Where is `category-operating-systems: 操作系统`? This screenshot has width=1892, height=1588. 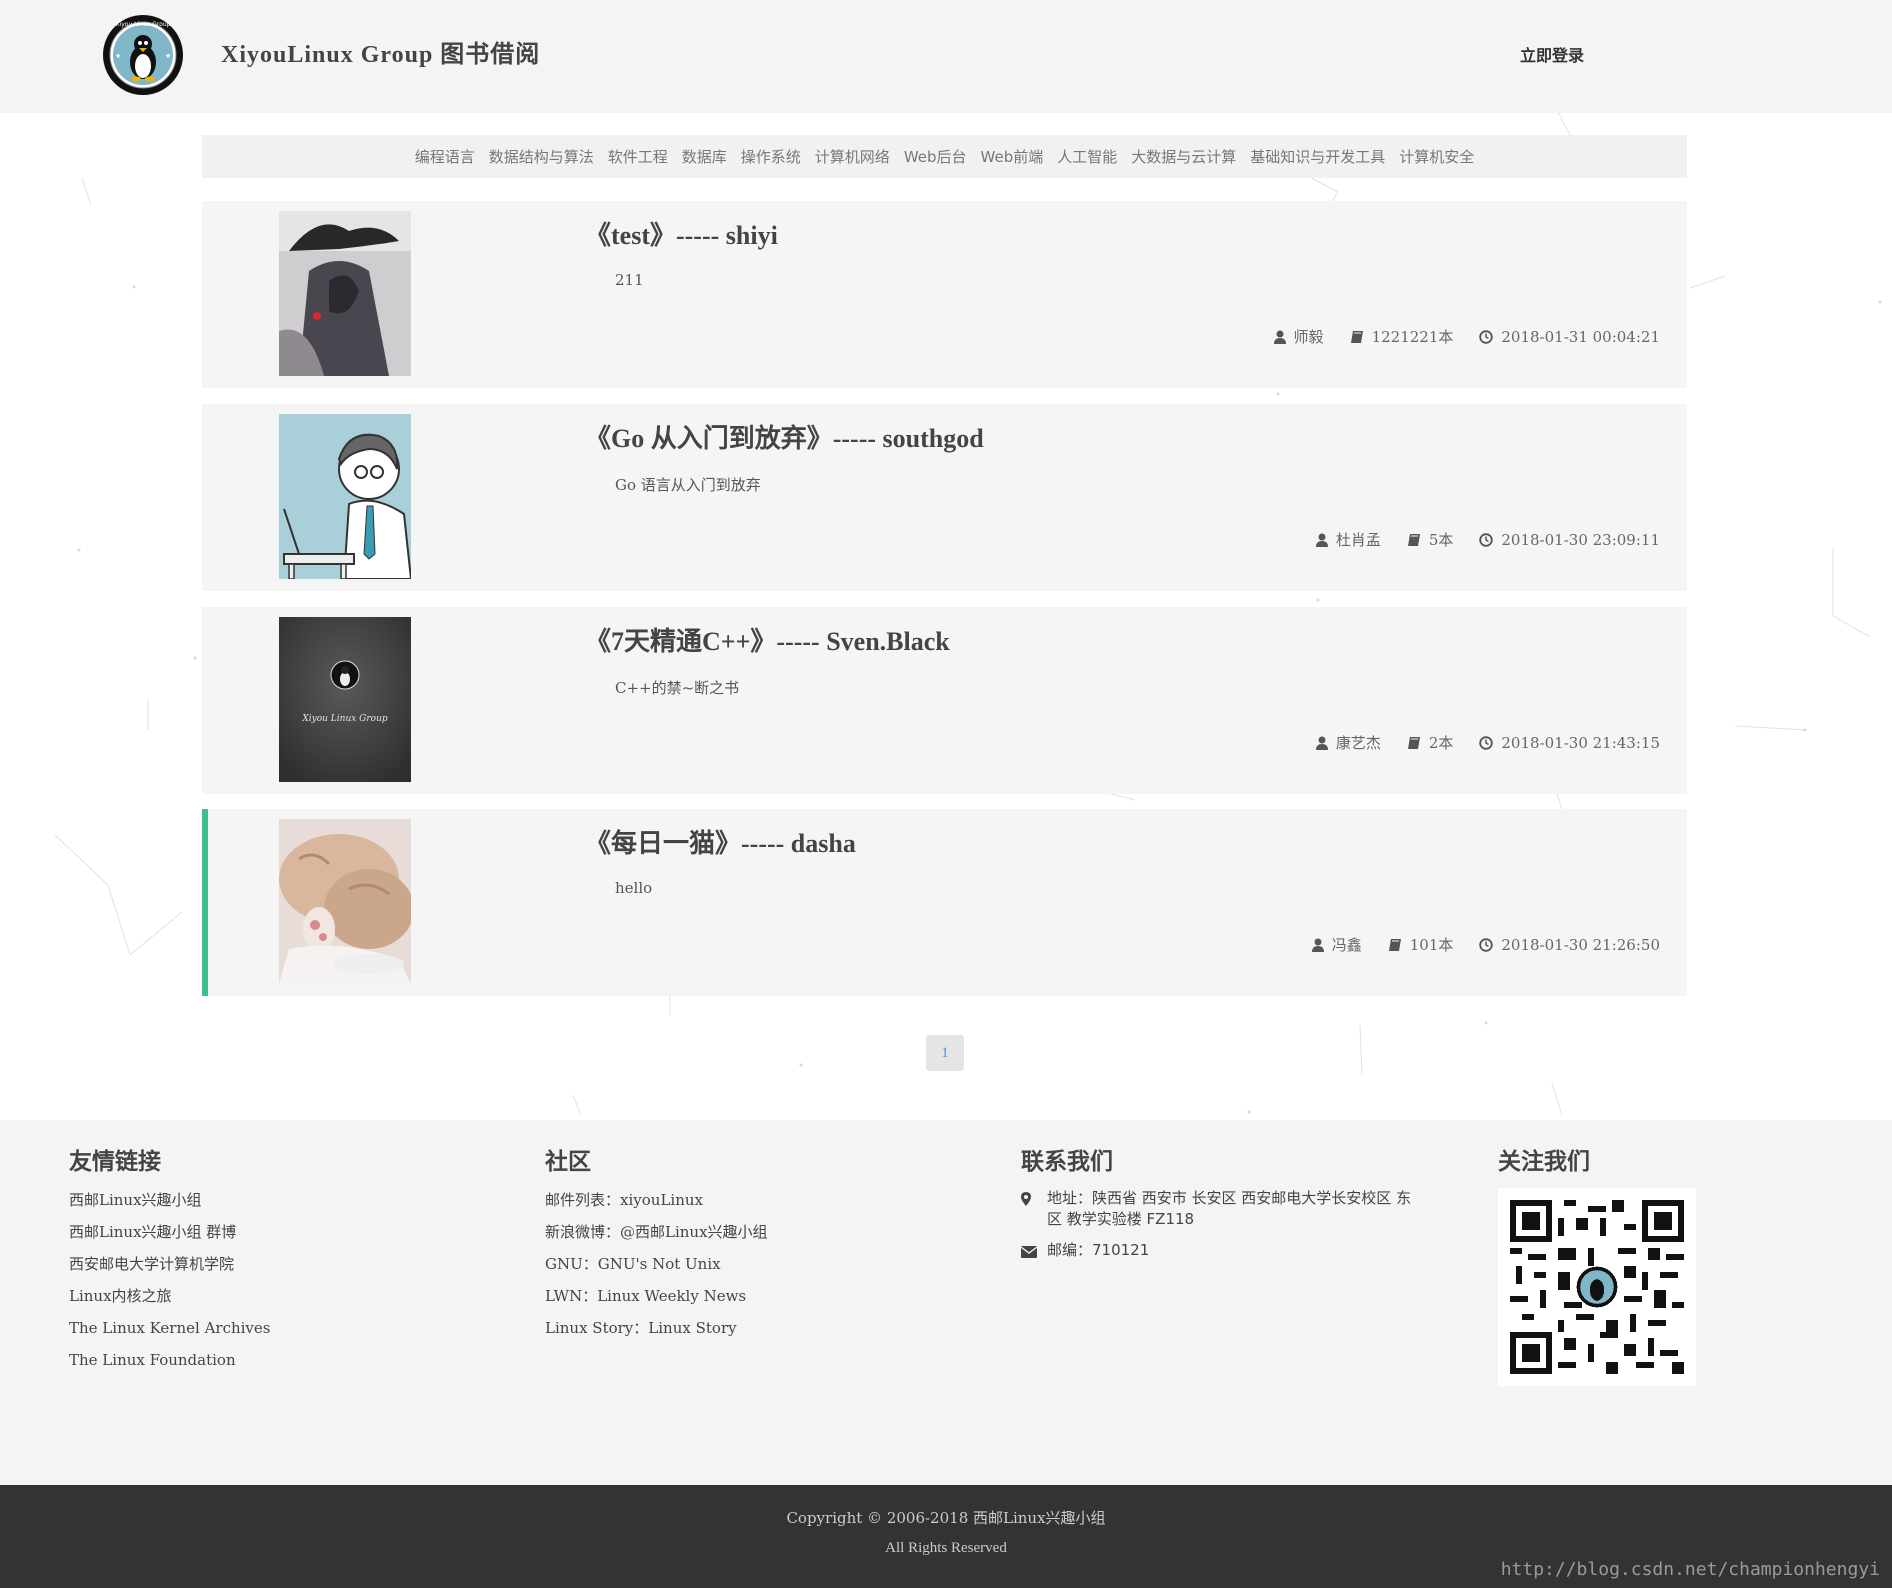
category-operating-systems: 操作系统 is located at coordinates (771, 156).